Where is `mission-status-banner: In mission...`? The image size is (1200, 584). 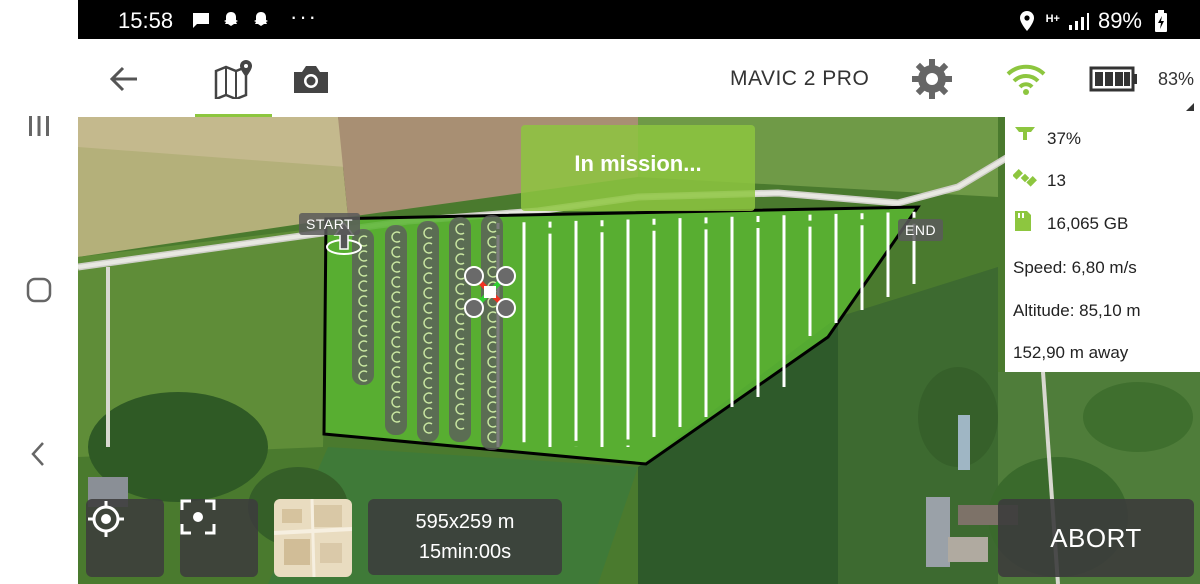 mission-status-banner: In mission... is located at coordinates (638, 168).